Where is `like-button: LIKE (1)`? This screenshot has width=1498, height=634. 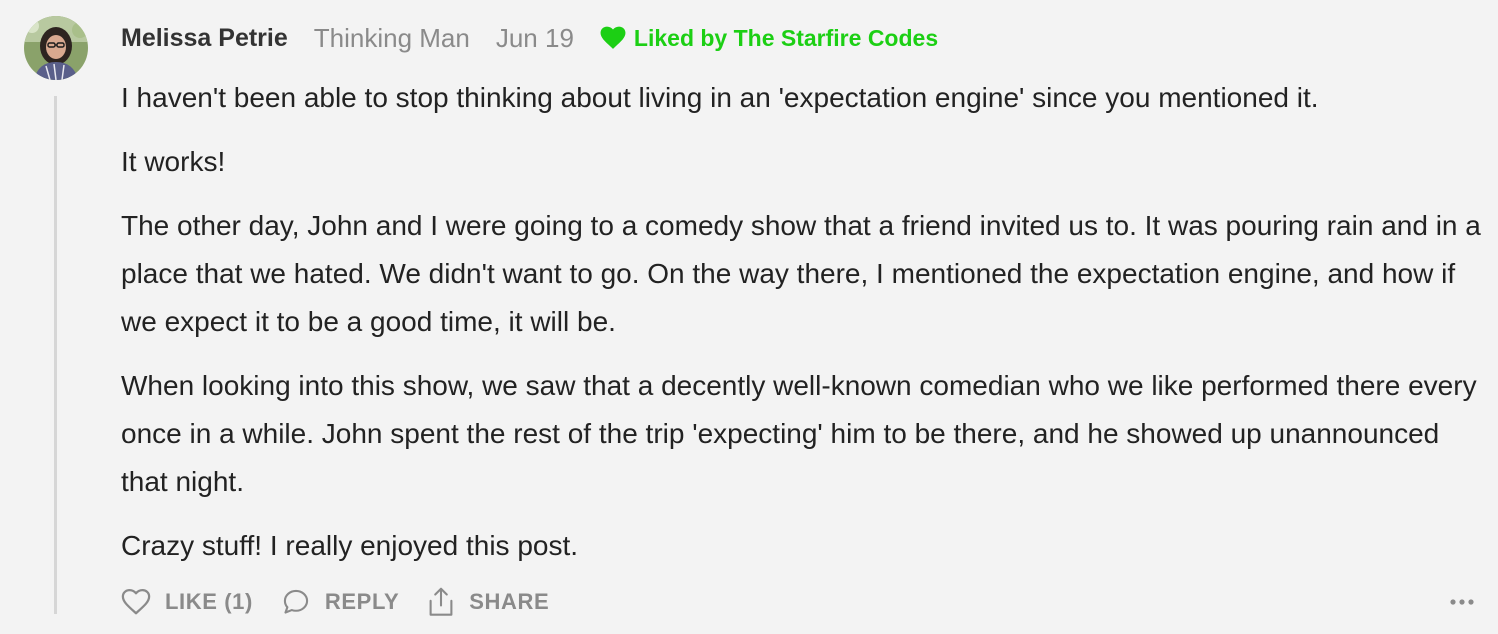
like-button: LIKE (1) is located at coordinates (187, 602).